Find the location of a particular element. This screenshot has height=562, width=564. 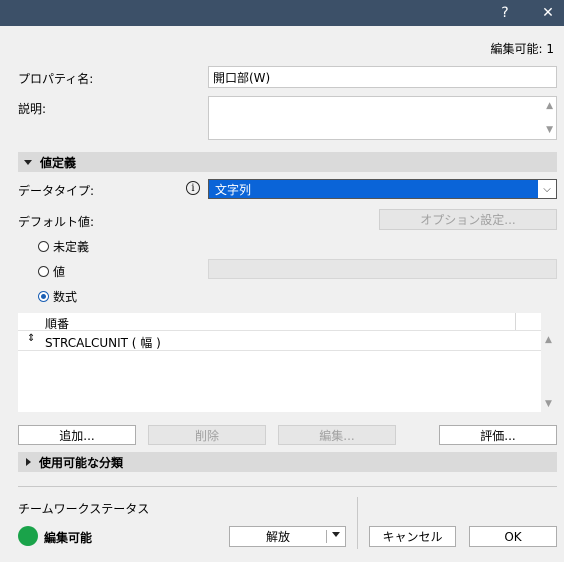

collapsed-triangle-icon is located at coordinates (28, 462).